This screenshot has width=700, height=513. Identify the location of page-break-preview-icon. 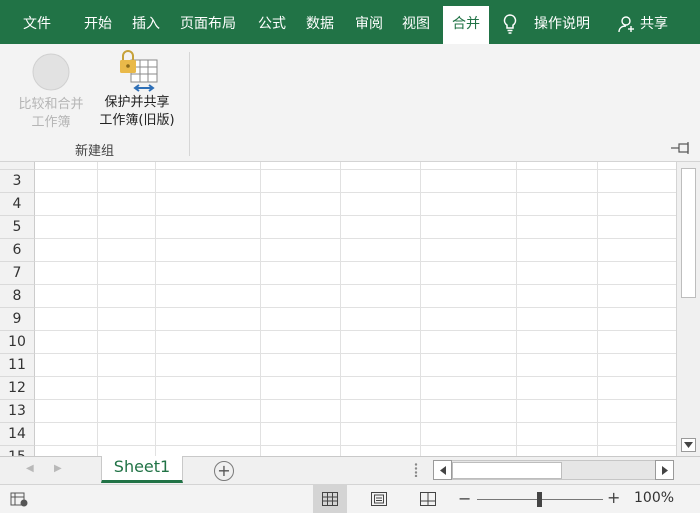
(428, 499).